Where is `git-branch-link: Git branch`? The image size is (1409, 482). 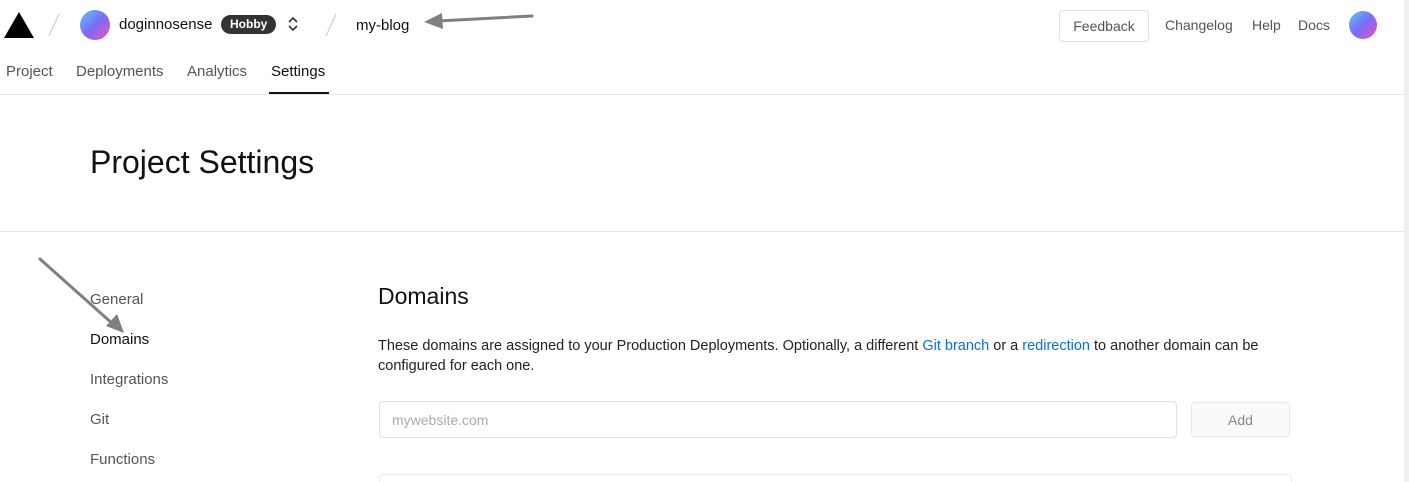
git-branch-link: Git branch is located at coordinates (955, 346).